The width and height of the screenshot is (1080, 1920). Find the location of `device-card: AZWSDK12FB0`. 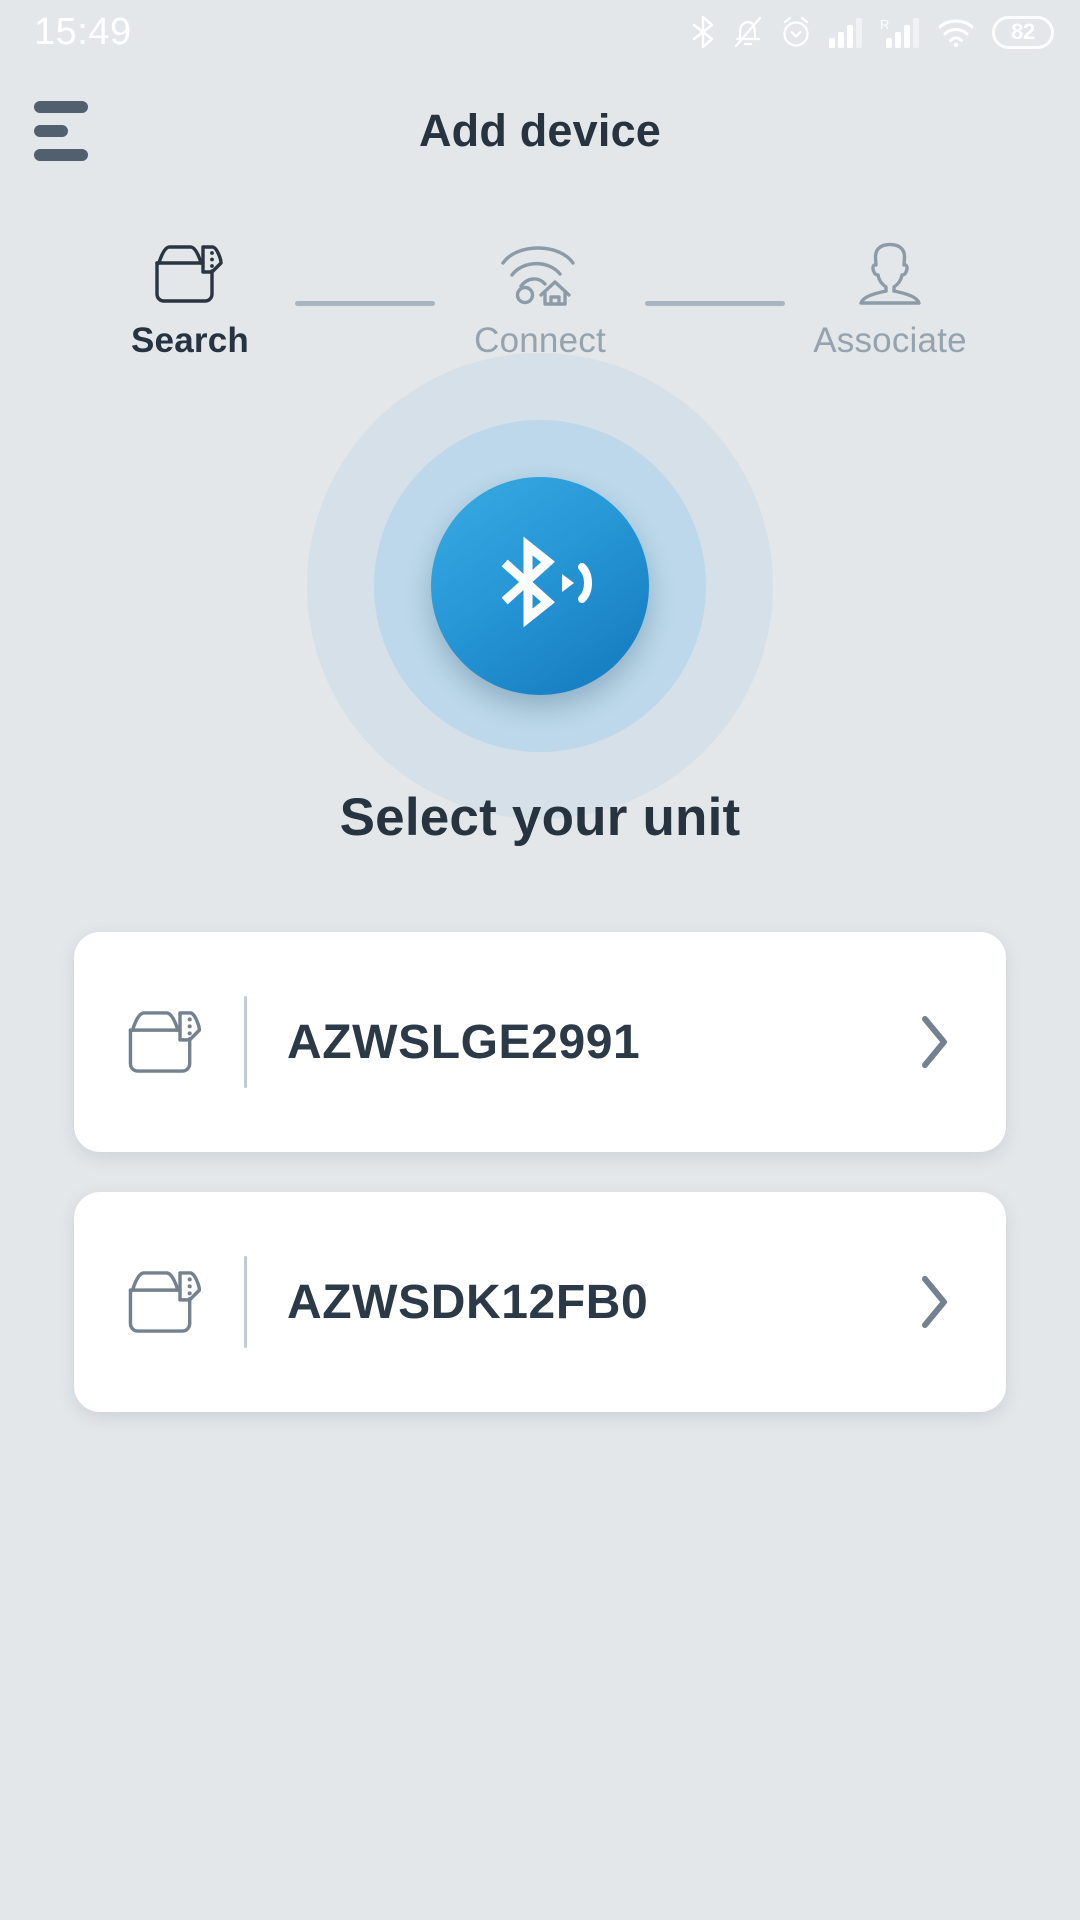

device-card: AZWSDK12FB0 is located at coordinates (540, 1302).